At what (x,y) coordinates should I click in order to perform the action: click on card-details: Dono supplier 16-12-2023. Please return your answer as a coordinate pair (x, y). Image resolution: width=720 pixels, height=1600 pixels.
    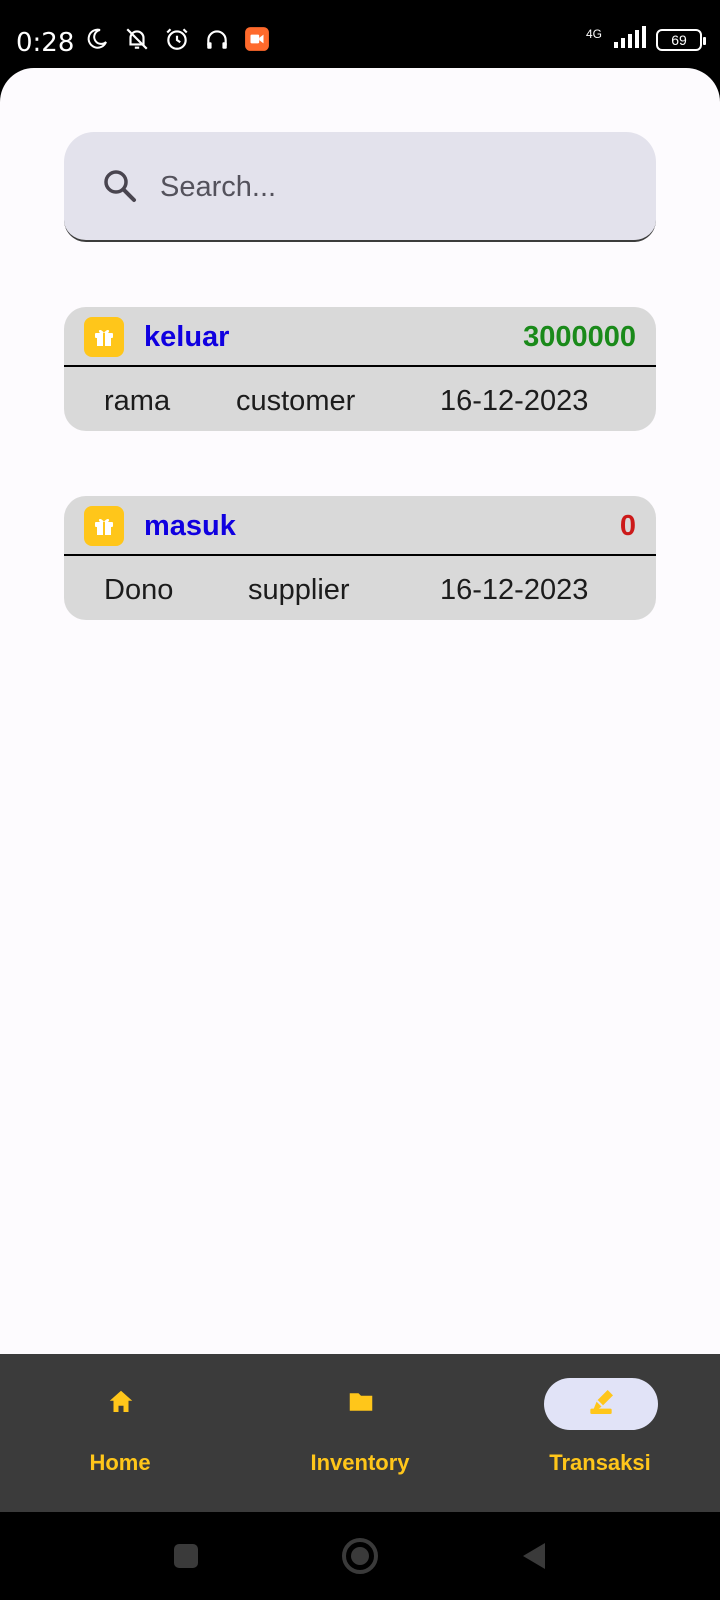
    Looking at the image, I should click on (360, 589).